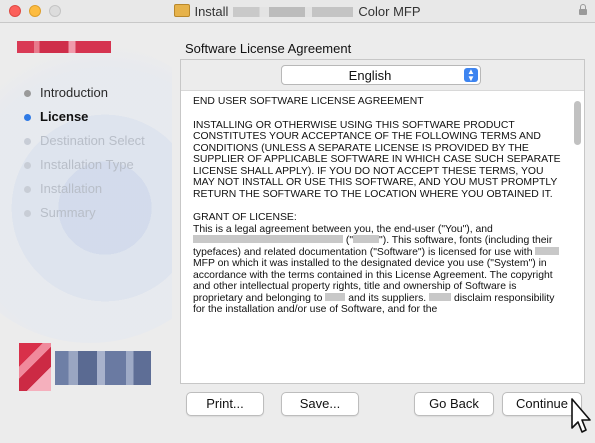  Describe the element at coordinates (84, 213) in the screenshot. I see `step-summary: Summary` at that location.